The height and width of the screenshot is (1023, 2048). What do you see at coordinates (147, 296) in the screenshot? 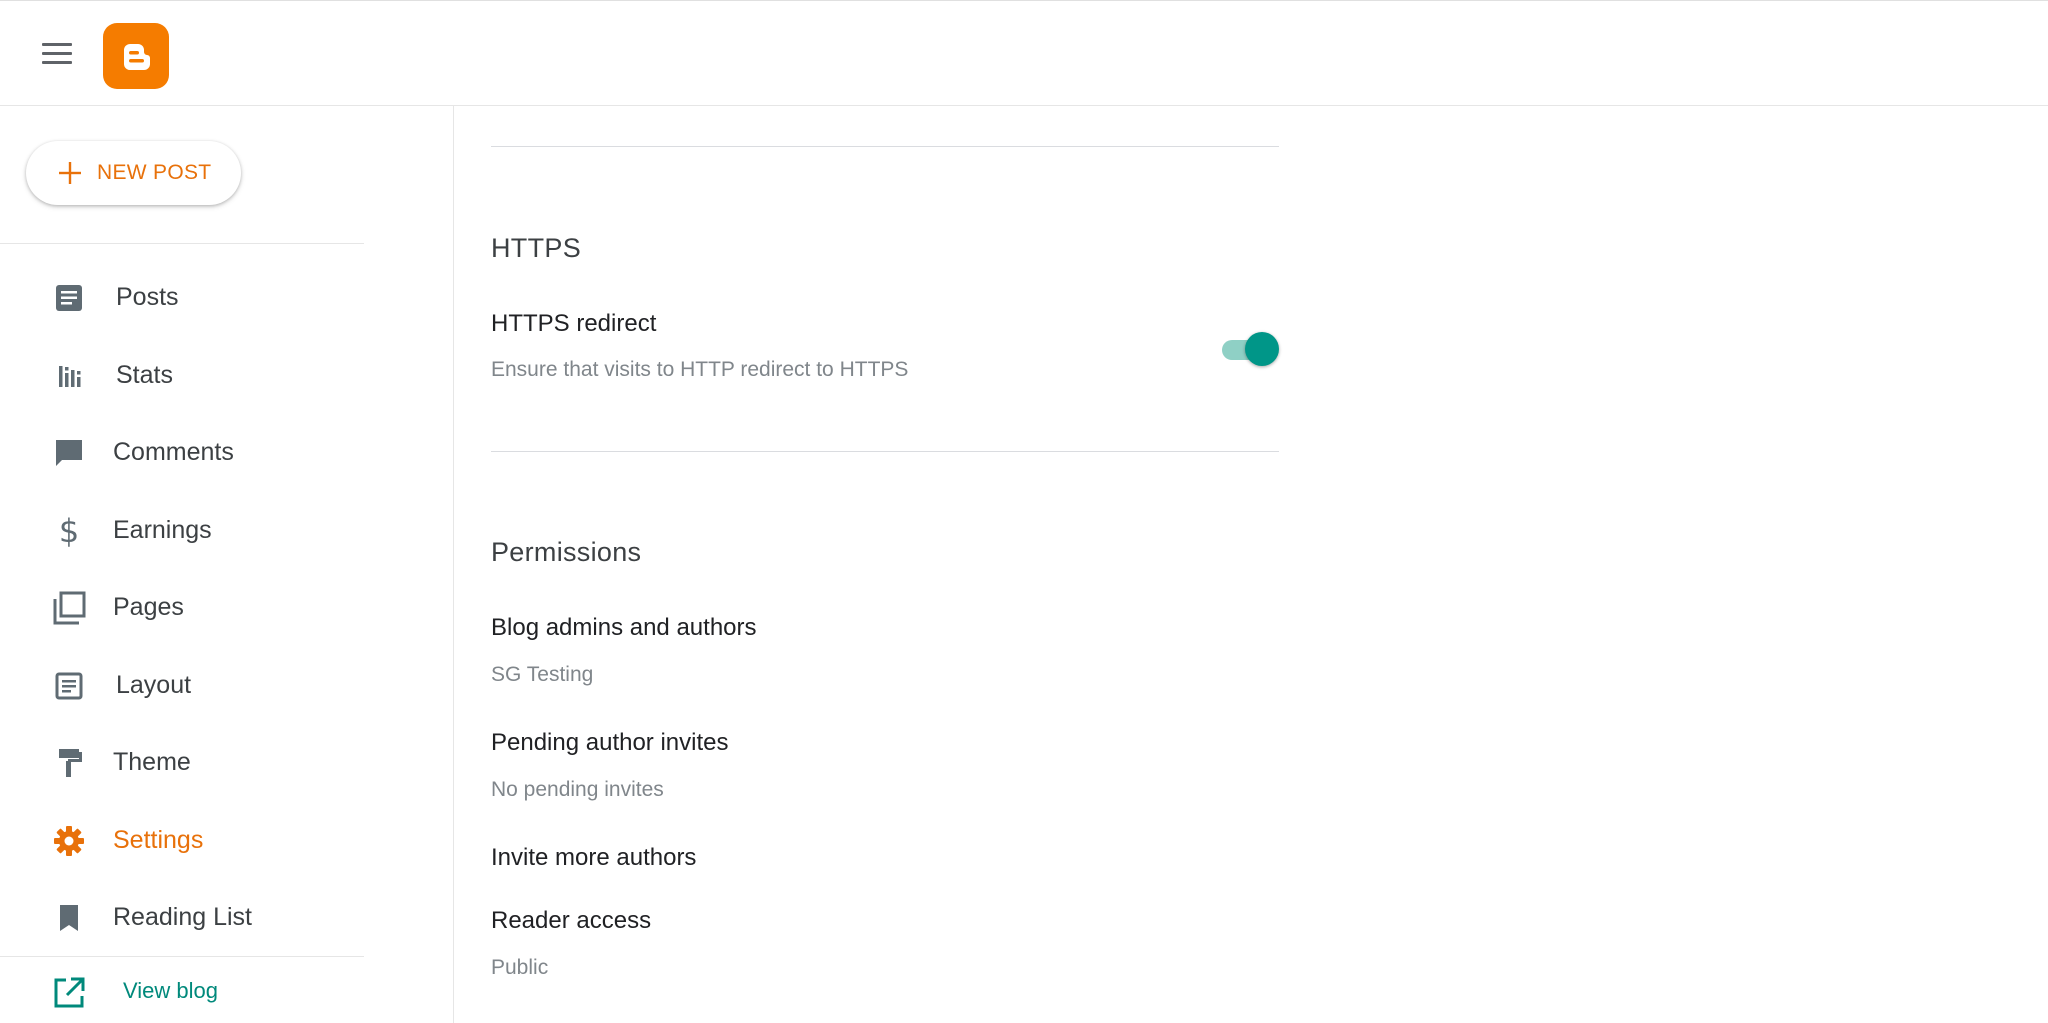
I see `sidebar-item-label: Posts` at bounding box center [147, 296].